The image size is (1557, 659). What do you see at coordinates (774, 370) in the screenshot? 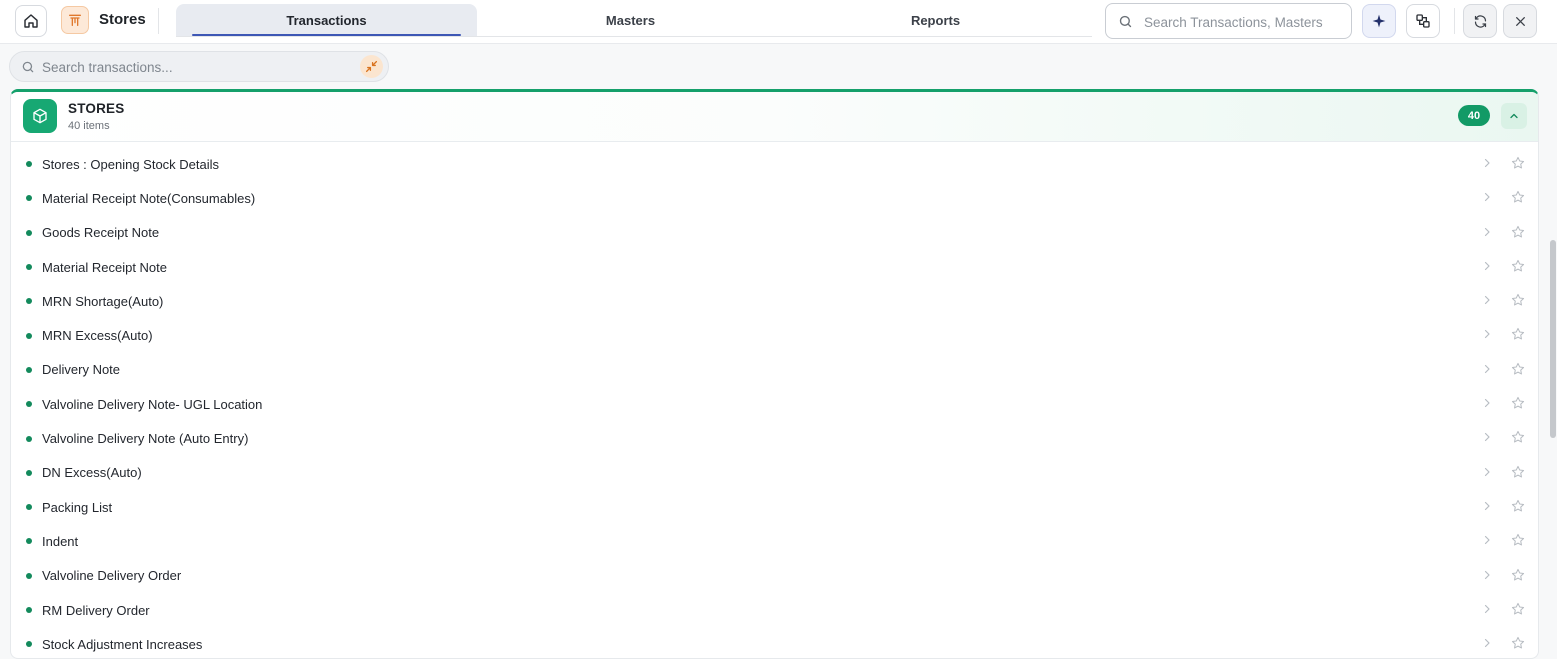
I see `list-item: Delivery Note` at bounding box center [774, 370].